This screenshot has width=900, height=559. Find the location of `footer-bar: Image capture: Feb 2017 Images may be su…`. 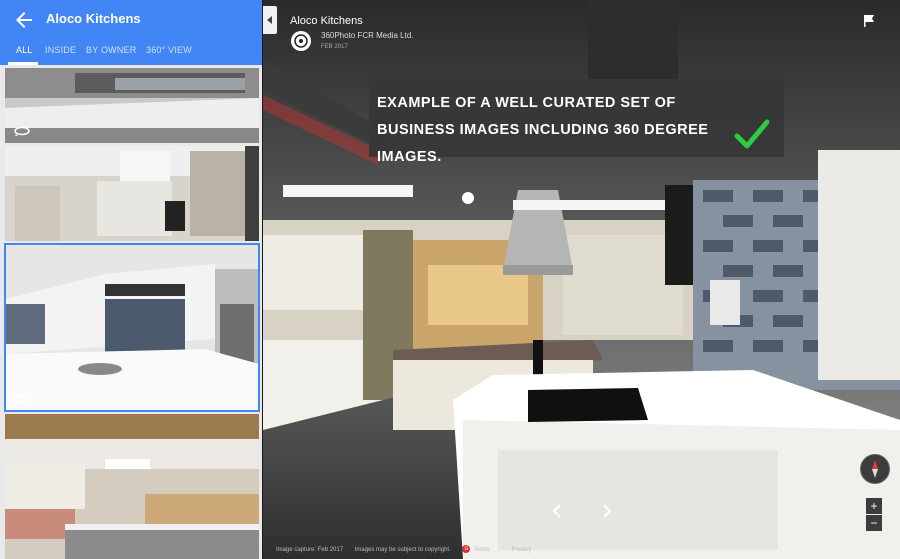

footer-bar: Image capture: Feb 2017 Images may be su… is located at coordinates (408, 551).